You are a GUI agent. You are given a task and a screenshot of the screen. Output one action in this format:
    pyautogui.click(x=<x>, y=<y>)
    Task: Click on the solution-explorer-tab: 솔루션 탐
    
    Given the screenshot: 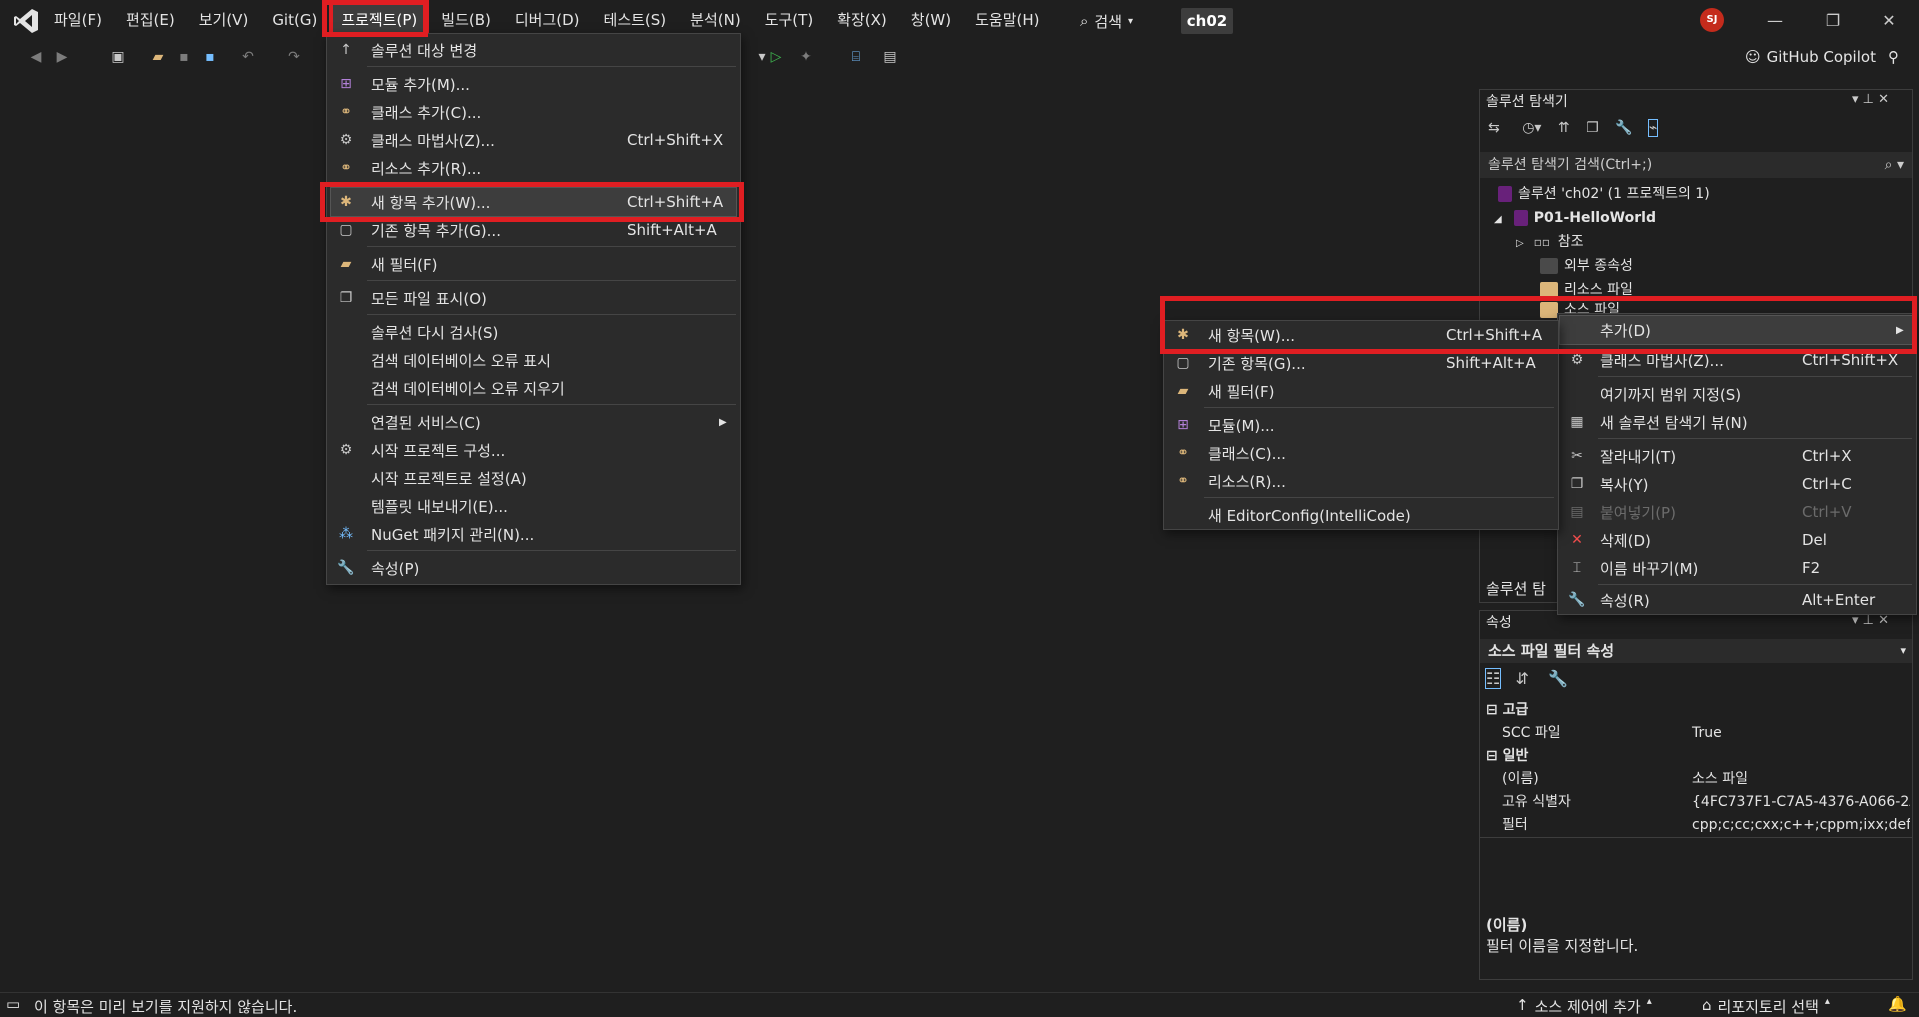 What is the action you would take?
    pyautogui.click(x=1520, y=589)
    